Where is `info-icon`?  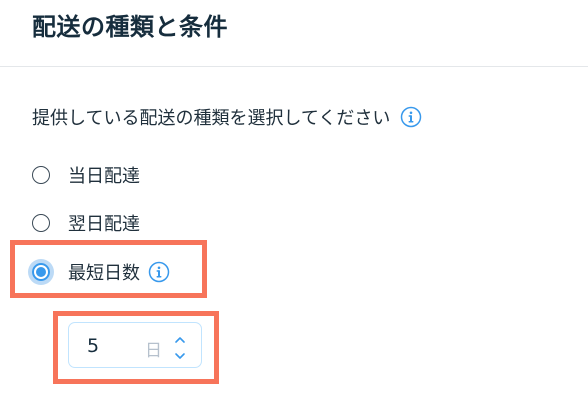
info-icon is located at coordinates (411, 117).